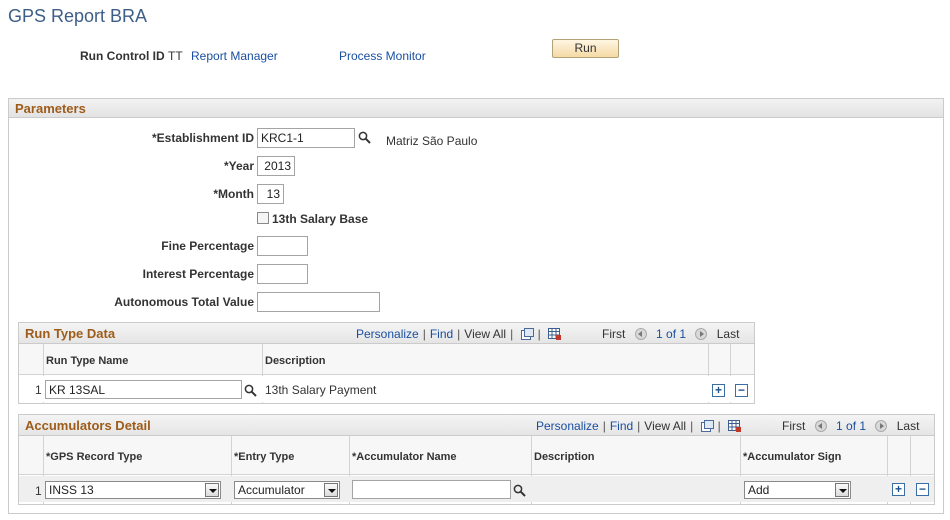  Describe the element at coordinates (564, 457) in the screenshot. I see `description-column-header: Description` at that location.